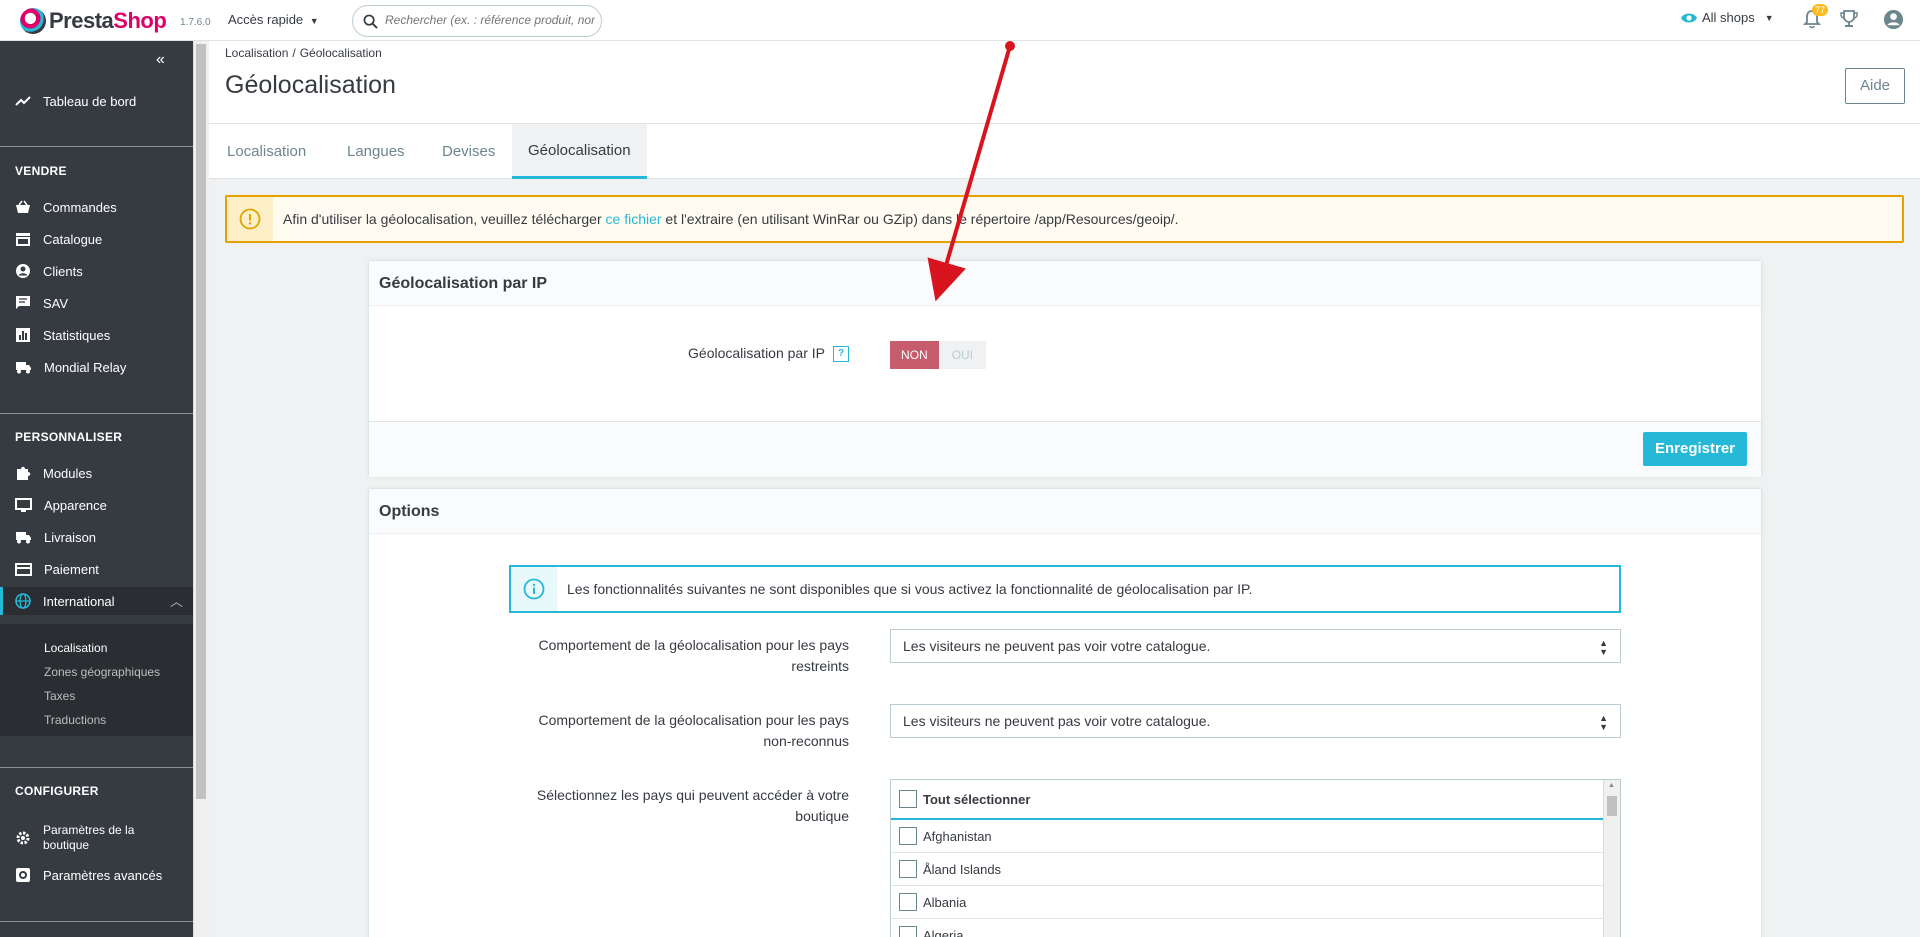  What do you see at coordinates (1893, 19) in the screenshot?
I see `user-account-icon` at bounding box center [1893, 19].